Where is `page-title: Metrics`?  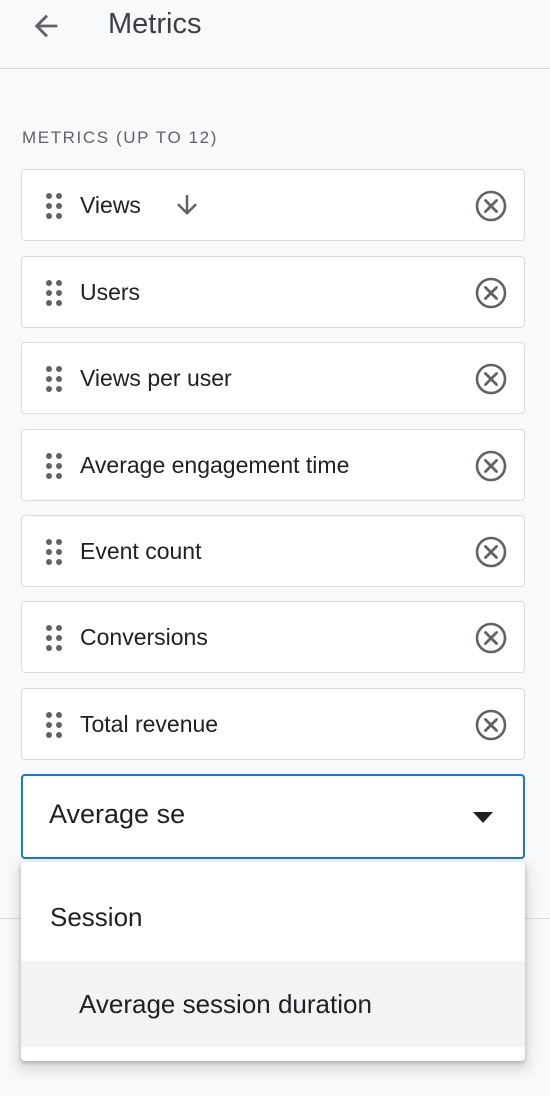
page-title: Metrics is located at coordinates (155, 24).